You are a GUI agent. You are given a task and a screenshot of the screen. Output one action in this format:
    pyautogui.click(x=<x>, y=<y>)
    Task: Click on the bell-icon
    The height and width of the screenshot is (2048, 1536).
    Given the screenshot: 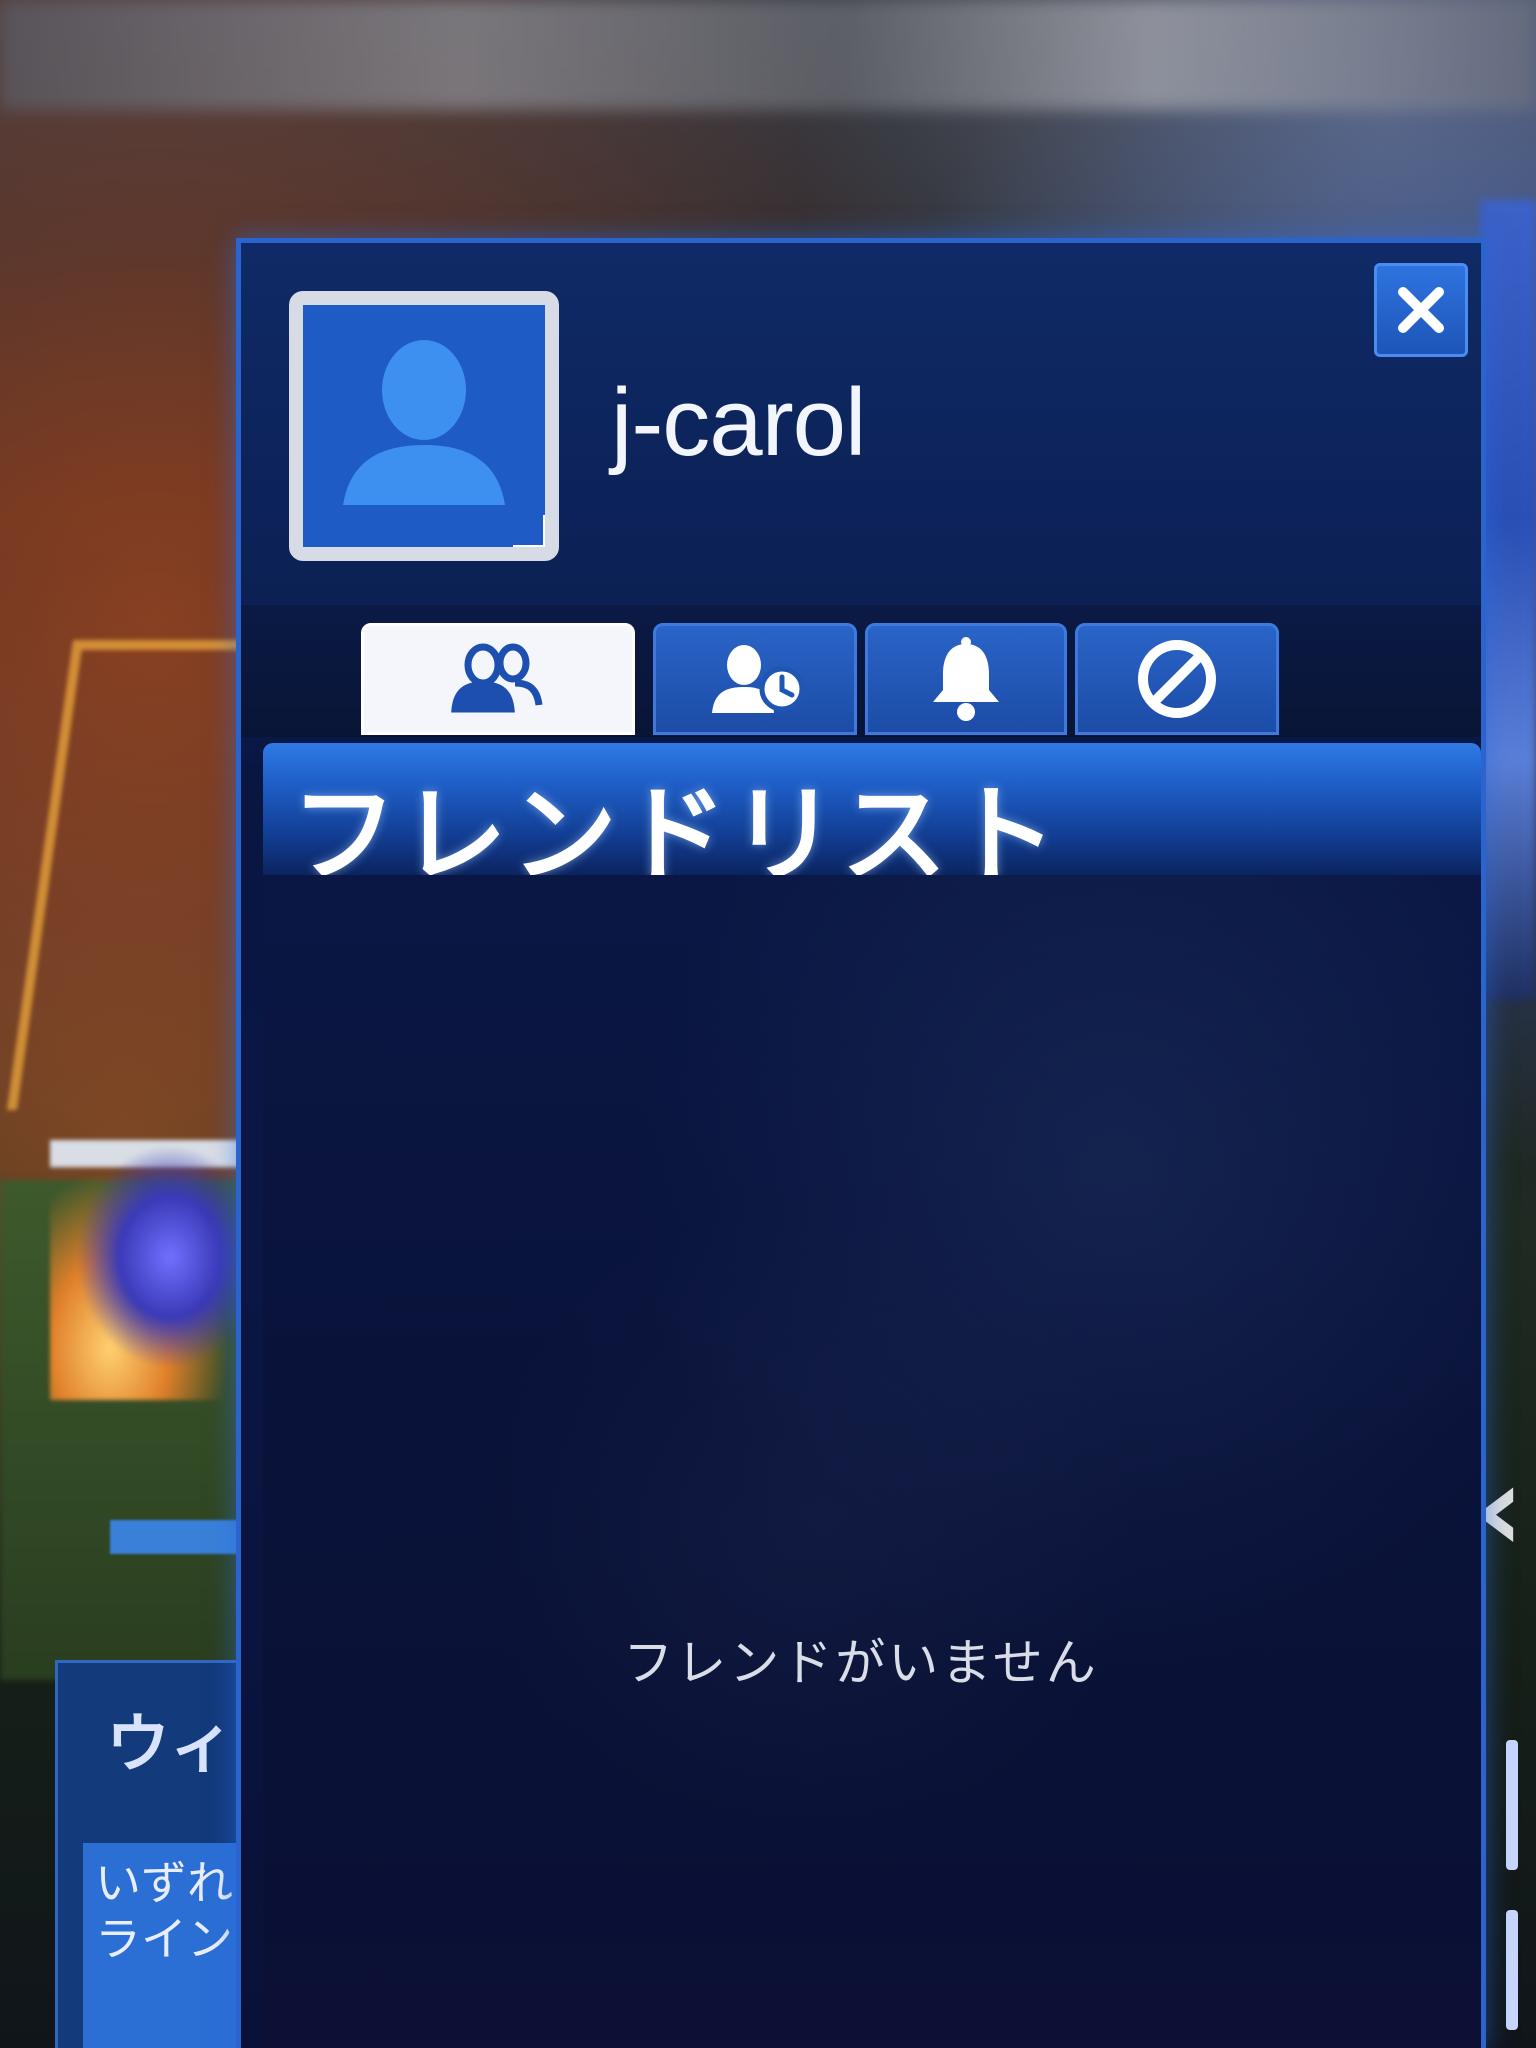 What is the action you would take?
    pyautogui.click(x=966, y=679)
    